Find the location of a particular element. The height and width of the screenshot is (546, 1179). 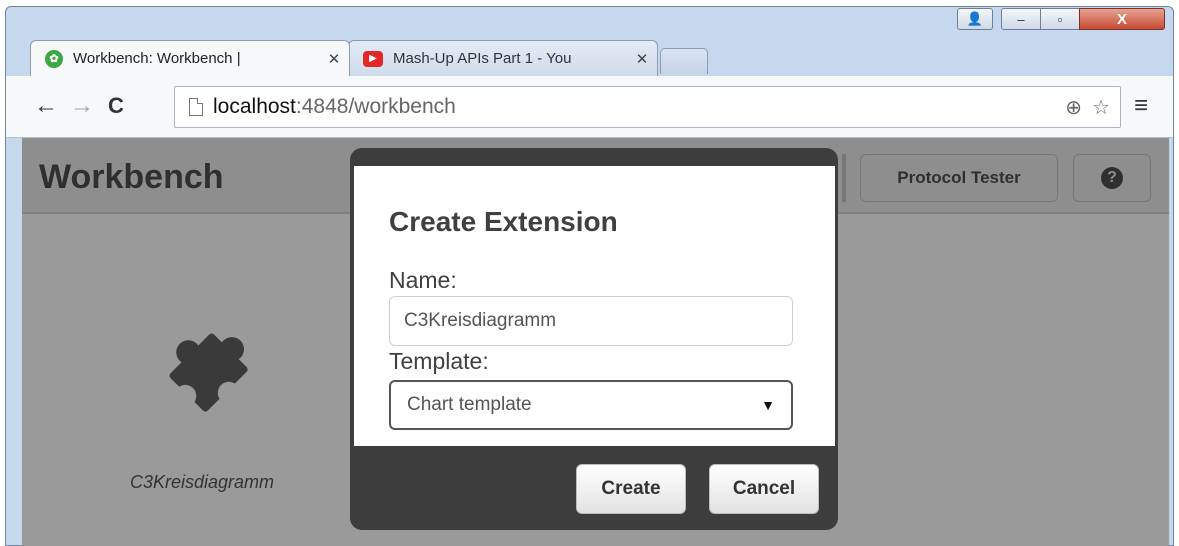

url-host: localhost is located at coordinates (254, 106).